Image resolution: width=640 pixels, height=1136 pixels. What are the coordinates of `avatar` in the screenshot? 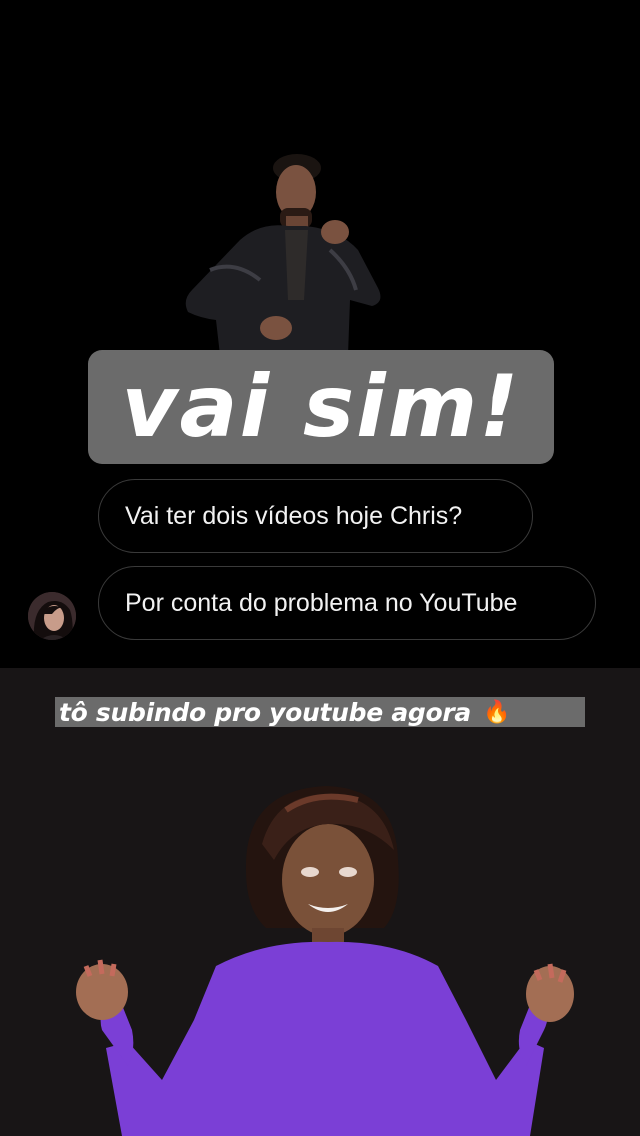 It's located at (52, 616).